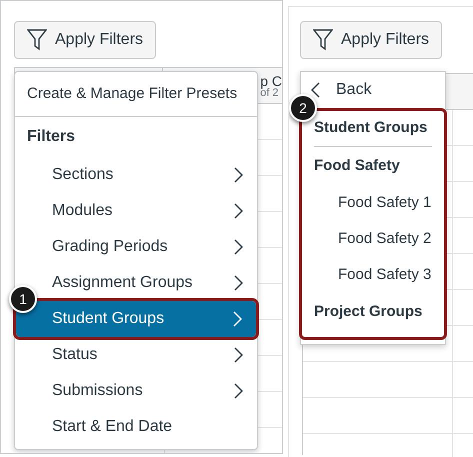 This screenshot has width=473, height=457. Describe the element at coordinates (149, 355) in the screenshot. I see `menu-item: Status` at that location.